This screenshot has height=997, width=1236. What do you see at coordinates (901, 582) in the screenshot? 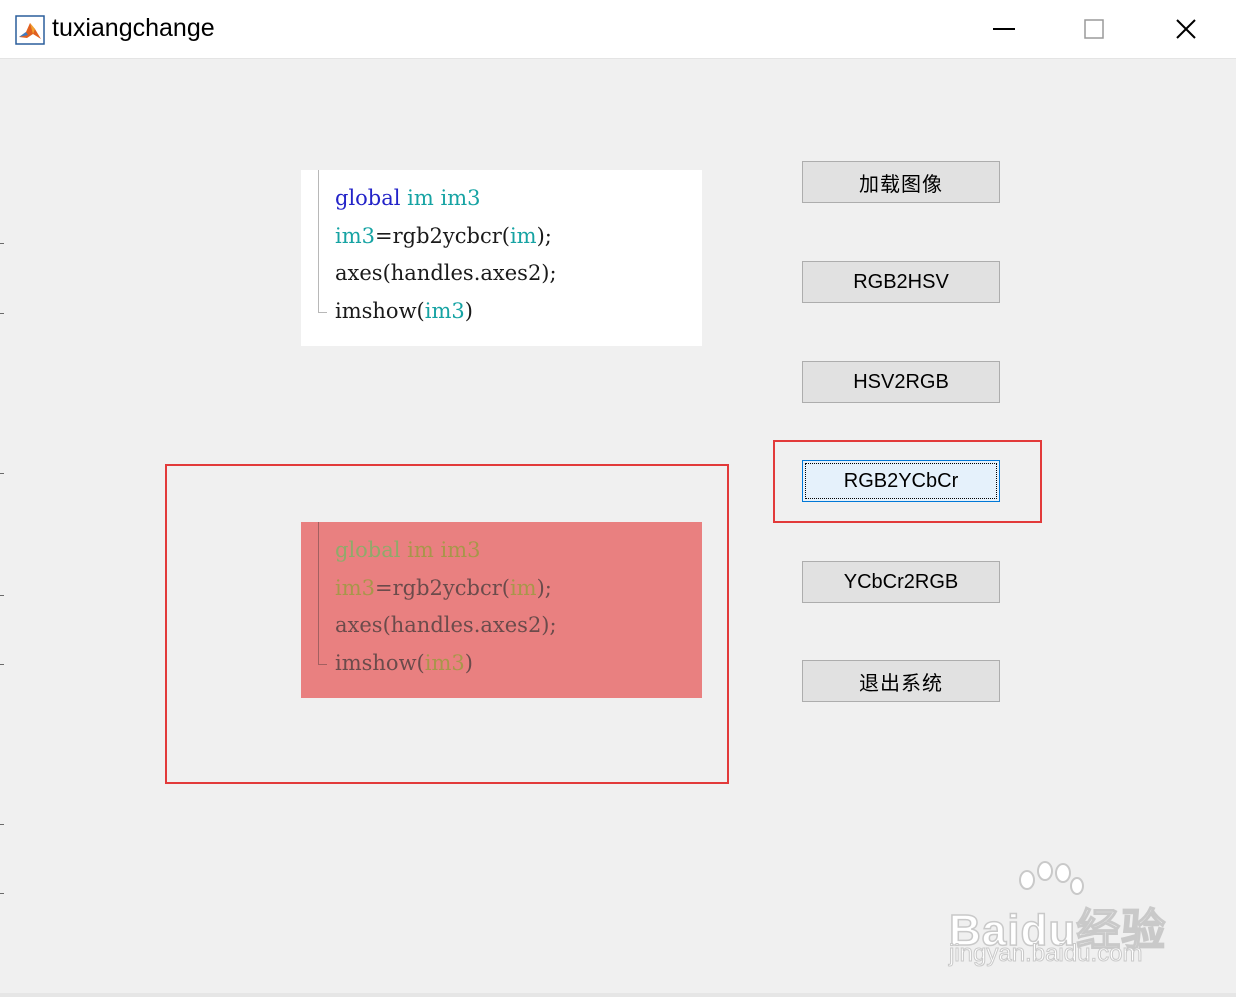
I see `ycbcr2rgb-button: YCbCr2RGB` at bounding box center [901, 582].